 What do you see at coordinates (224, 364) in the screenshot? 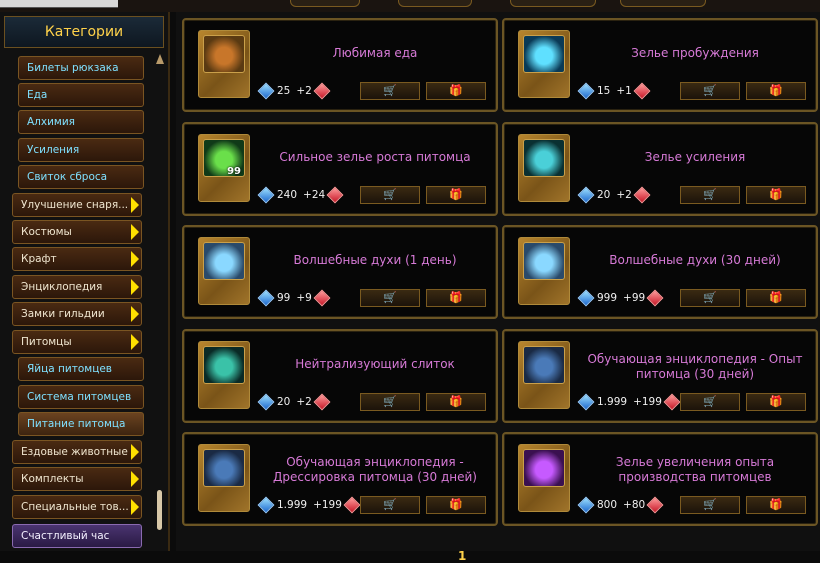
I see `ingot-icon` at bounding box center [224, 364].